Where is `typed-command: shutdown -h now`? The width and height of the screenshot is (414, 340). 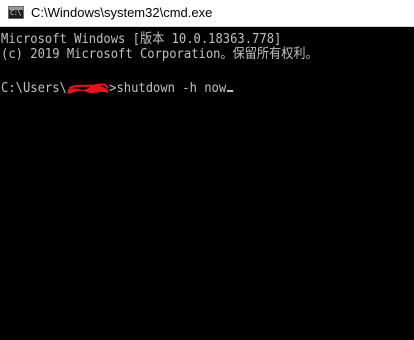 typed-command: shutdown -h now is located at coordinates (171, 88).